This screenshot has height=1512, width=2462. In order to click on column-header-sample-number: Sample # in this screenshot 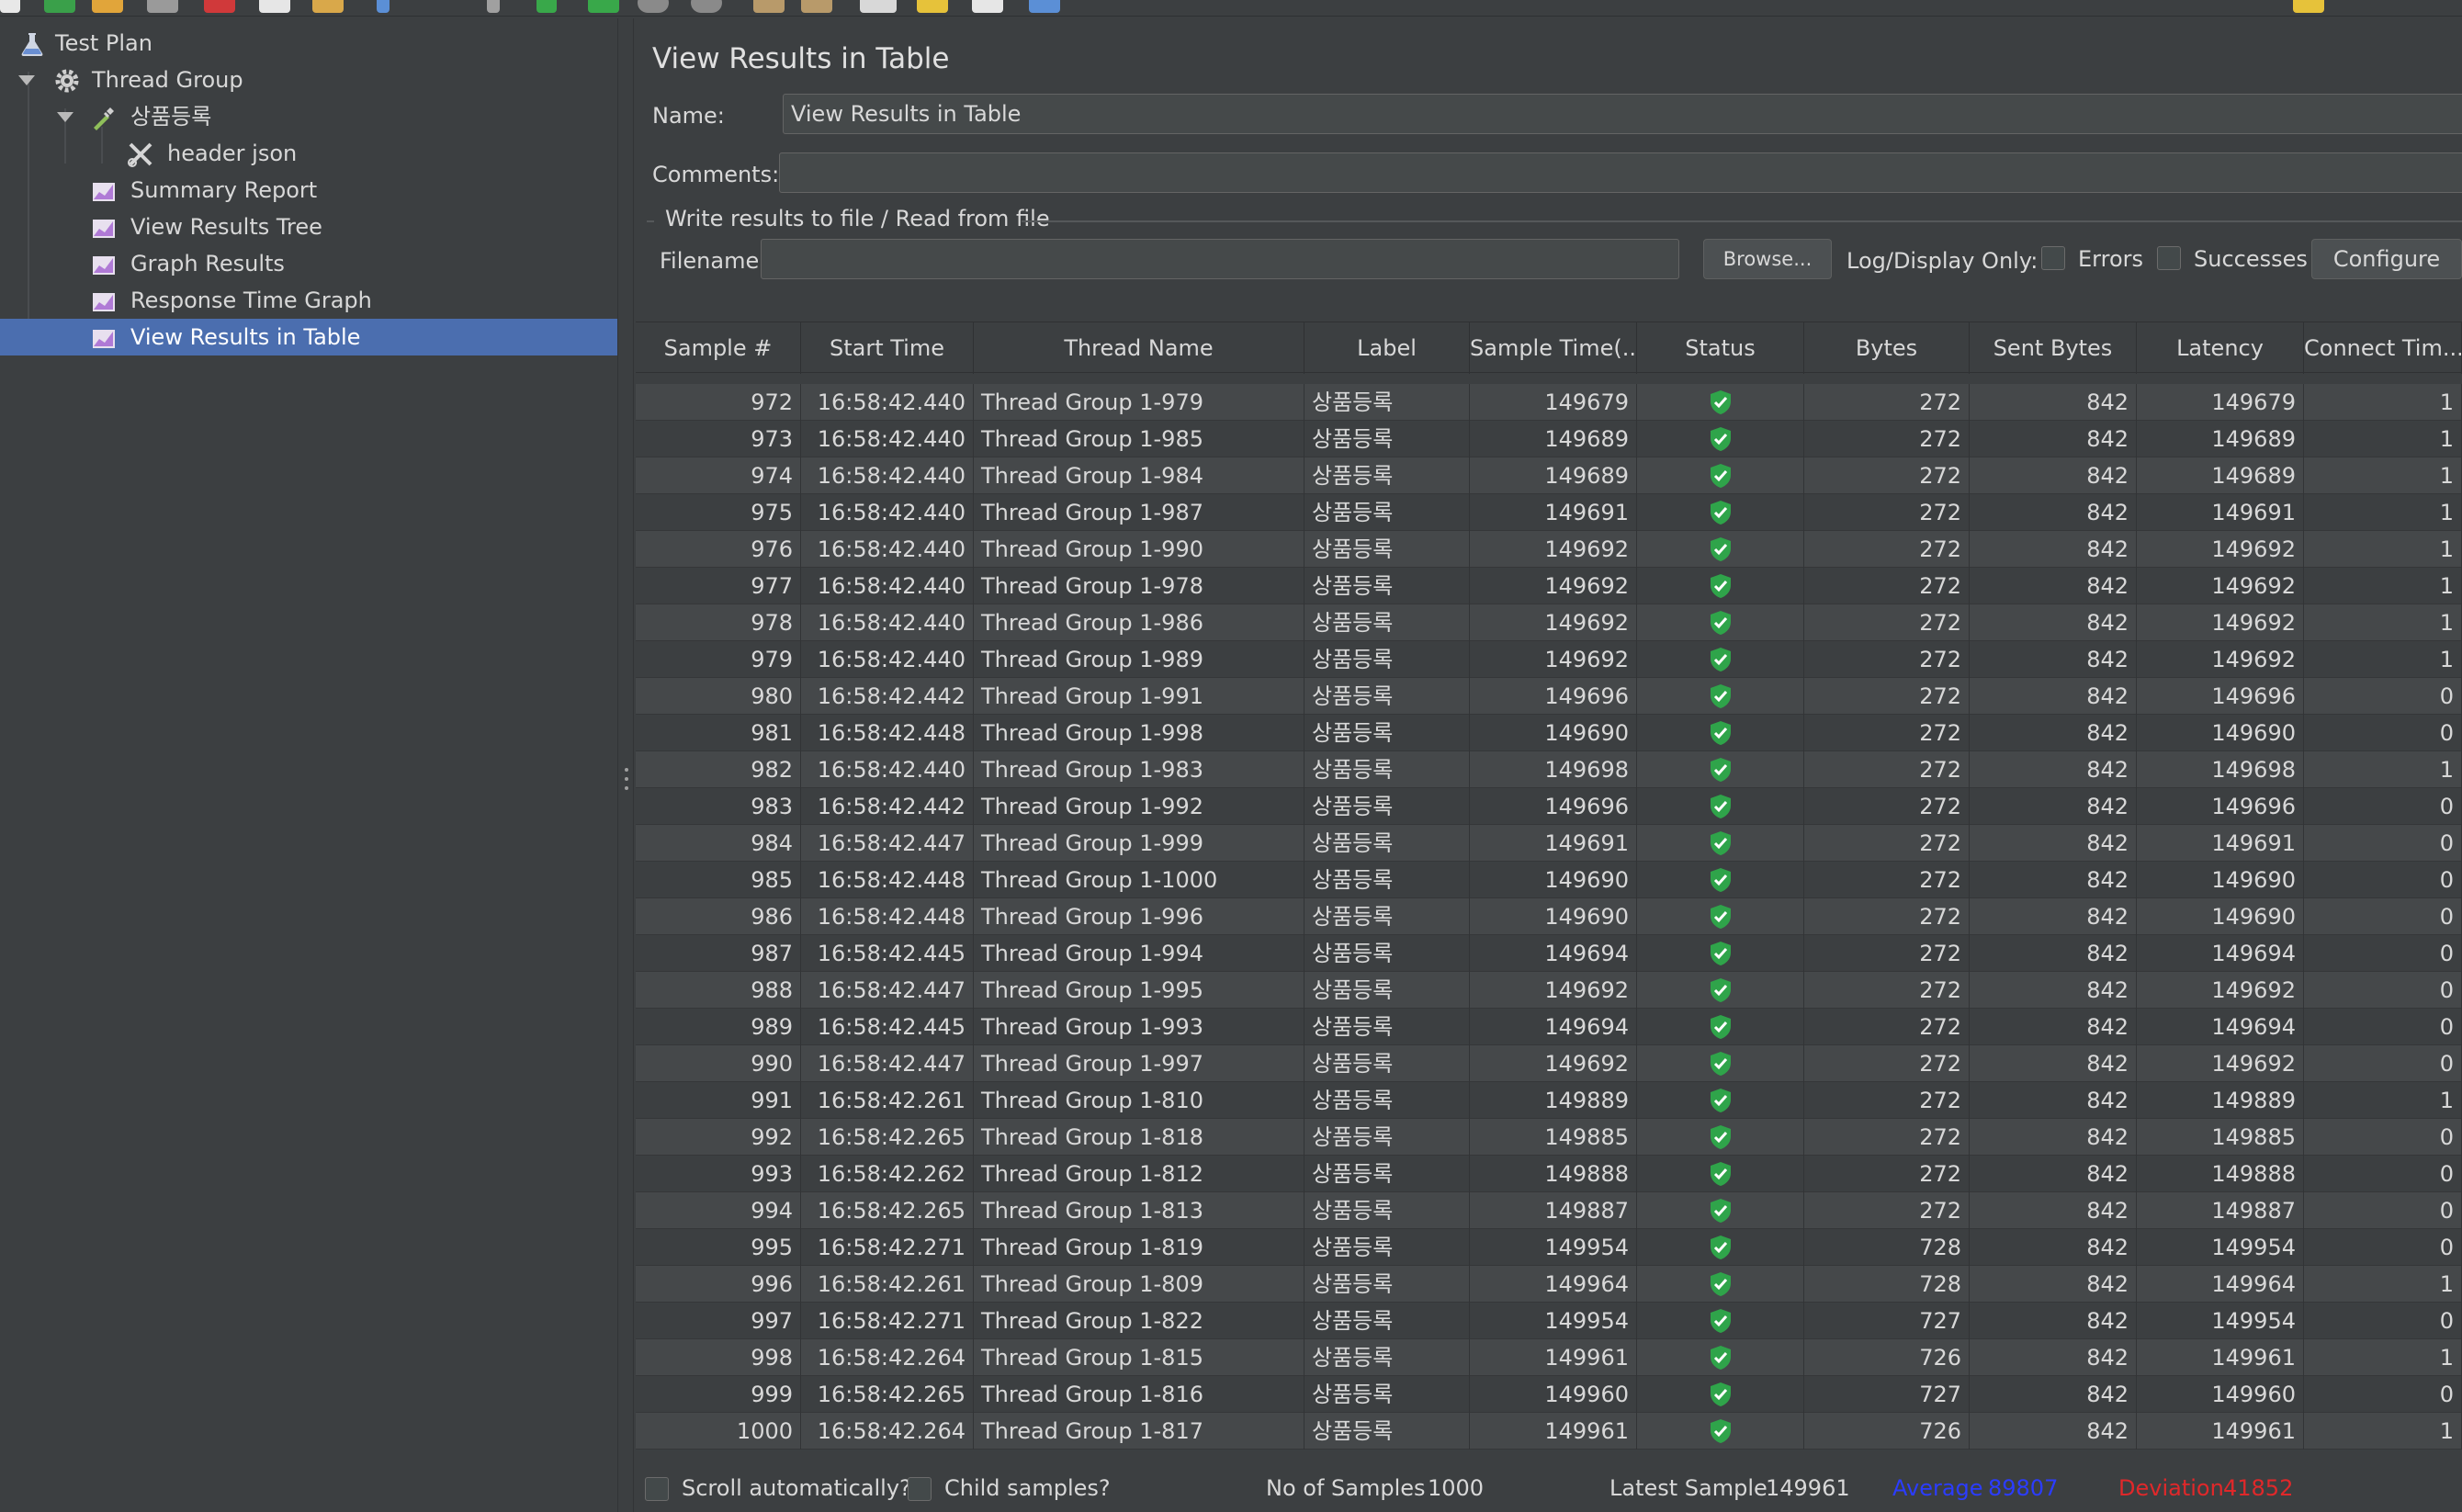, I will do `click(719, 348)`.